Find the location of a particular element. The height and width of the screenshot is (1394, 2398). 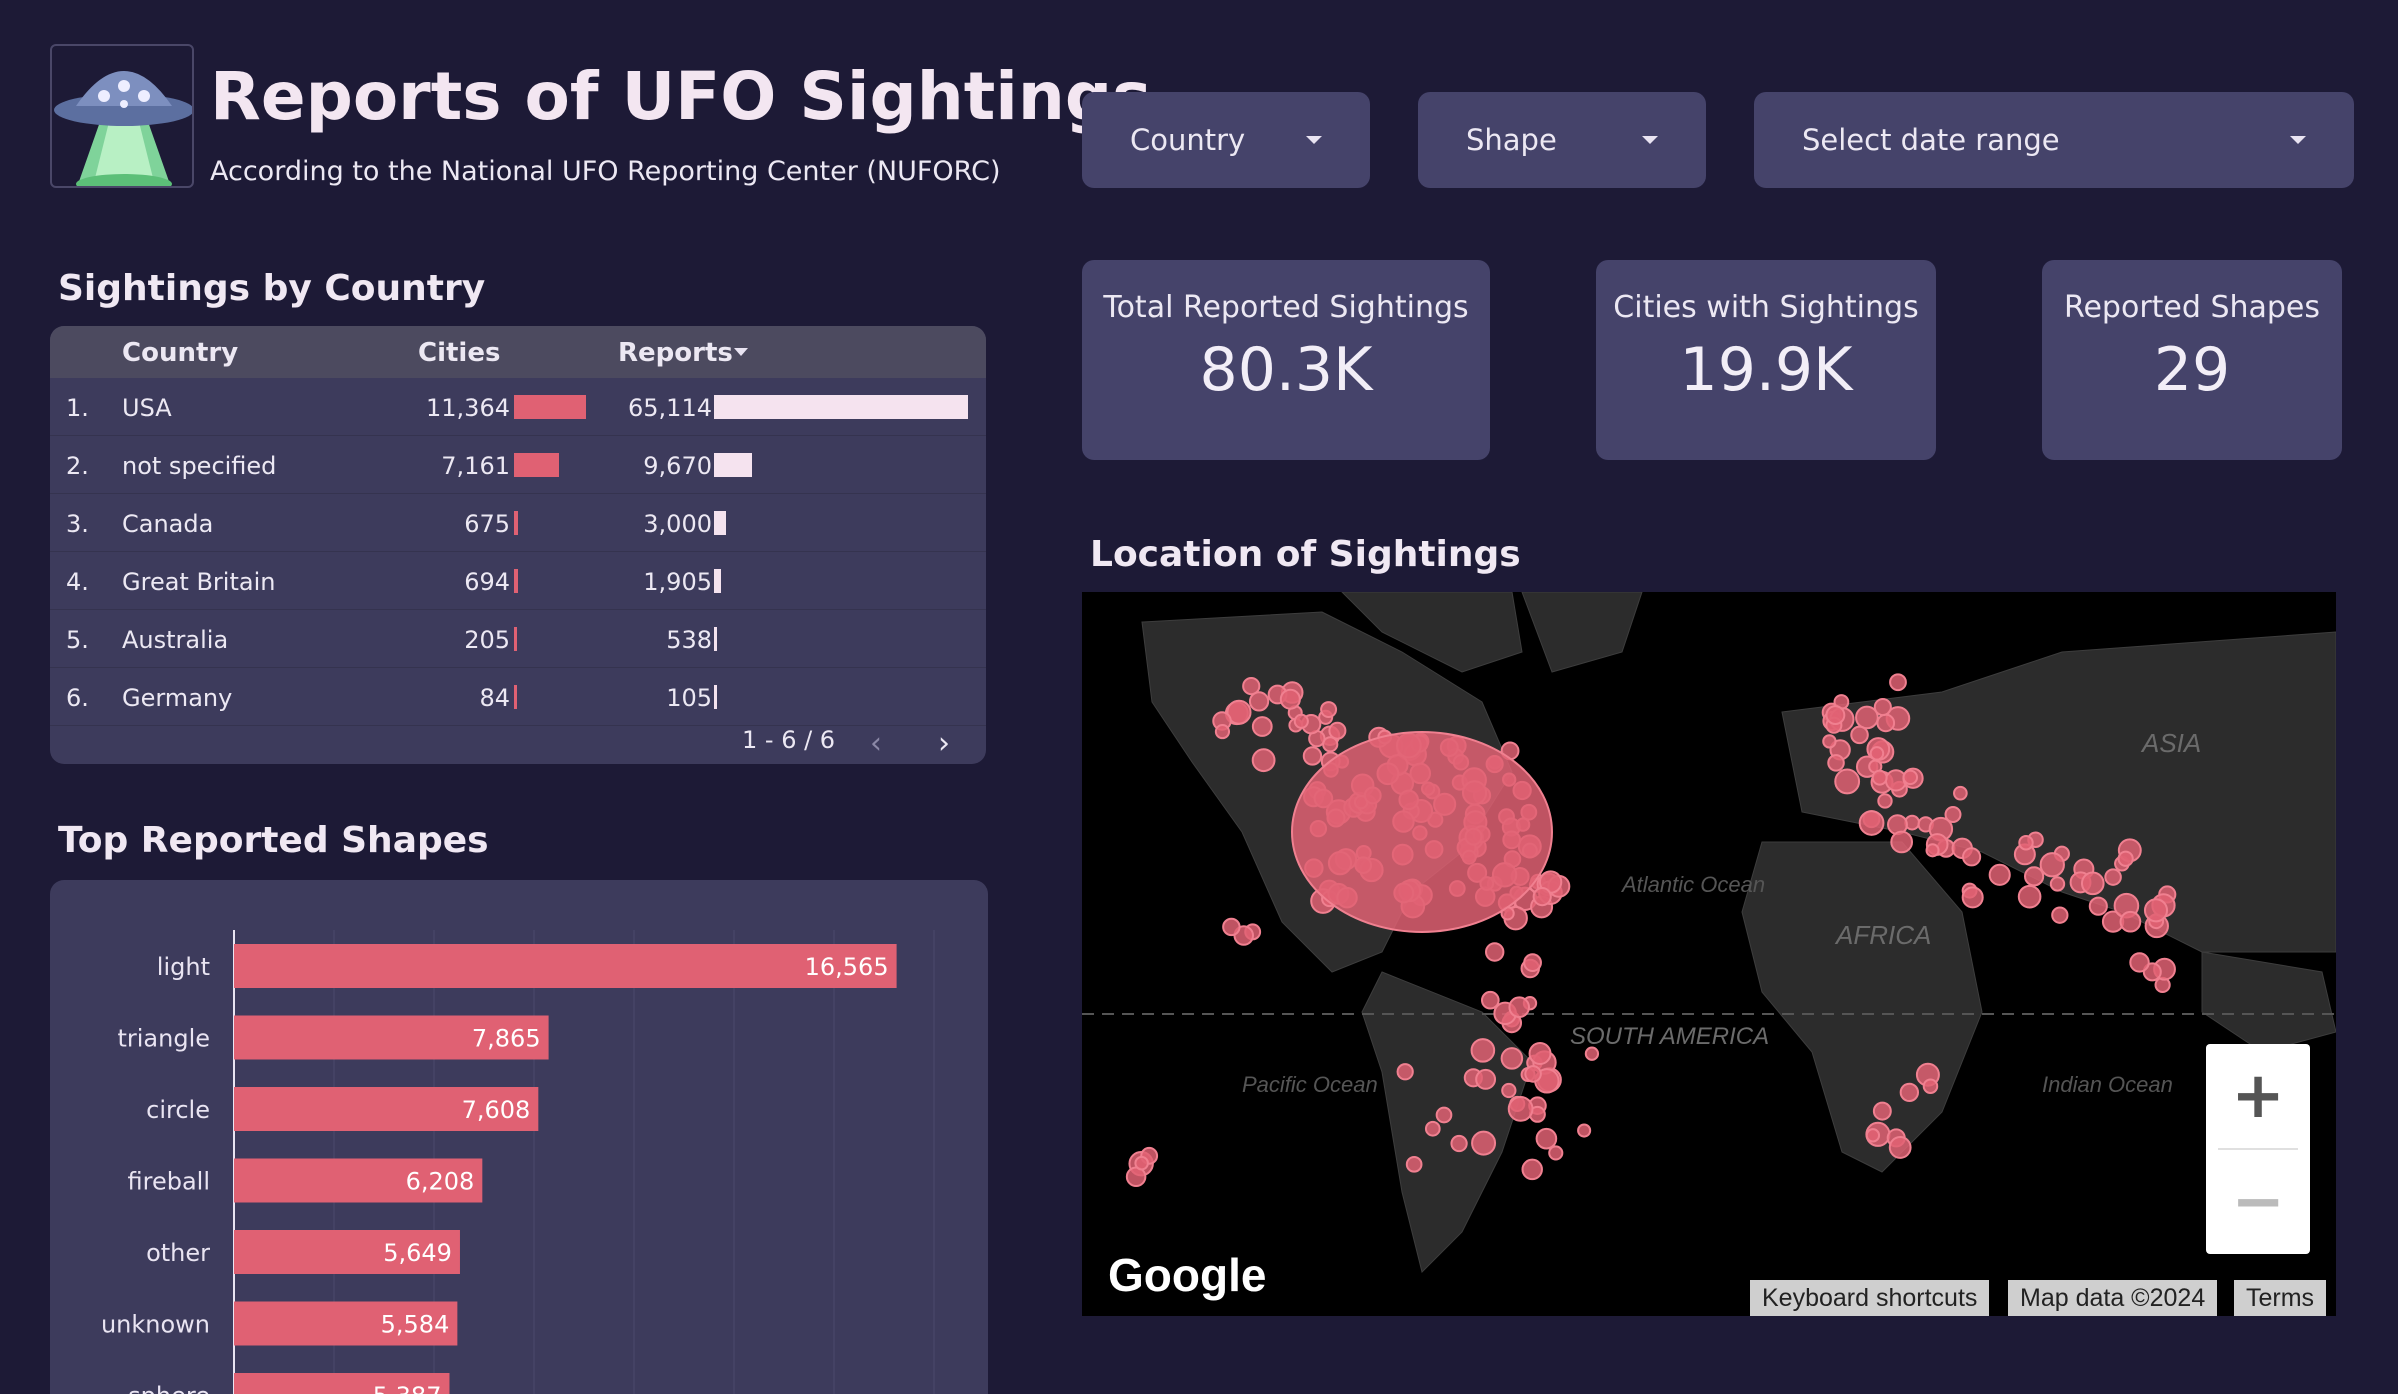

row-rank: 4. is located at coordinates (77, 582).